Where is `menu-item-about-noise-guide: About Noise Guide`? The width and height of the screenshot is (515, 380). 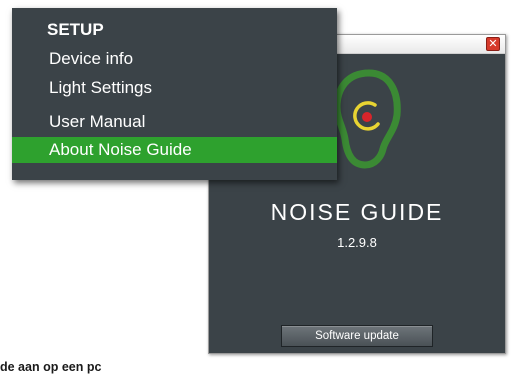 menu-item-about-noise-guide: About Noise Guide is located at coordinates (174, 150).